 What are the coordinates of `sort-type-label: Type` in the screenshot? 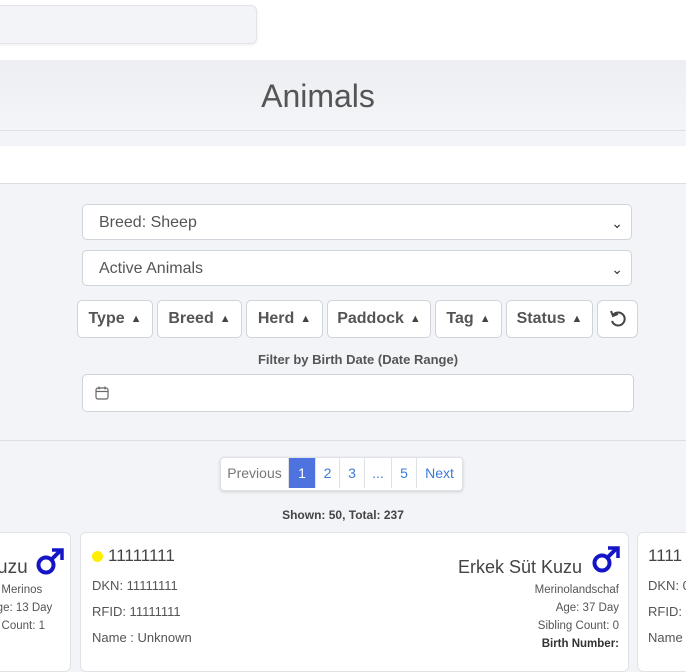 It's located at (106, 318).